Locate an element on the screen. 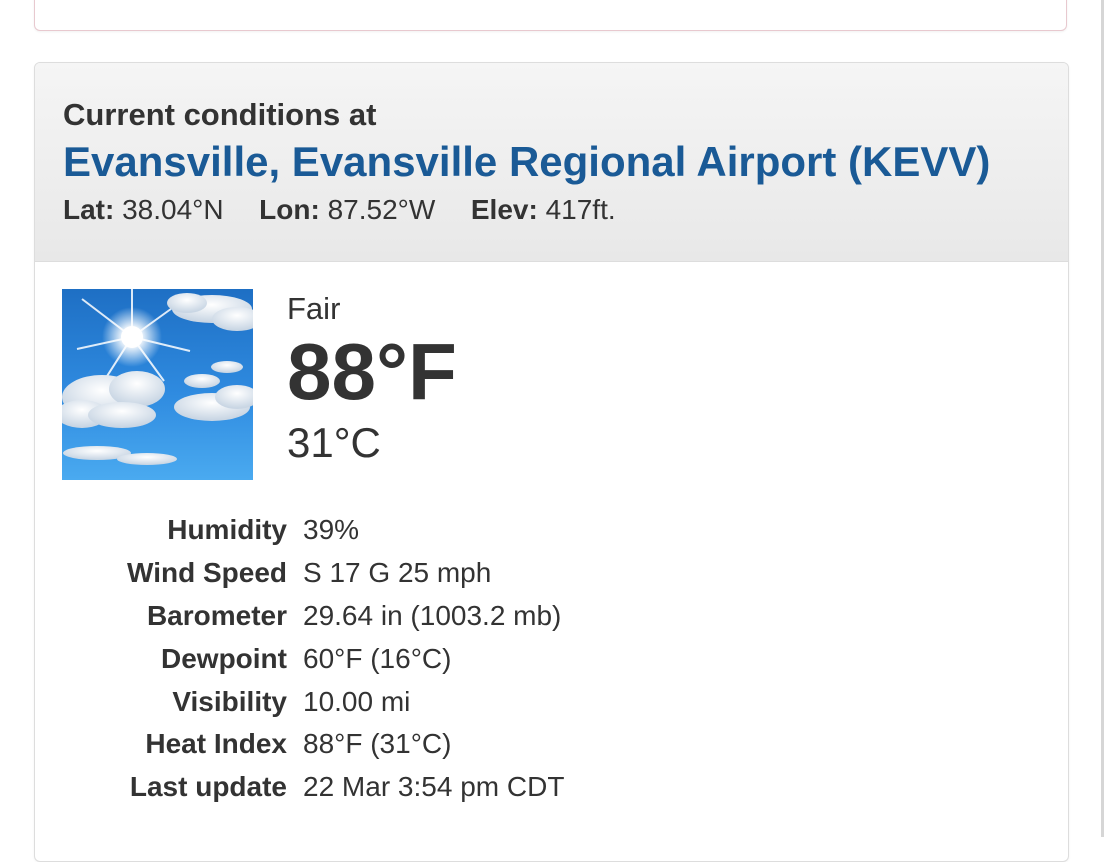 Image resolution: width=1104 pixels, height=862 pixels. detail-row-wind-speed: Wind Speed S 17 G 25 mph is located at coordinates (299, 573).